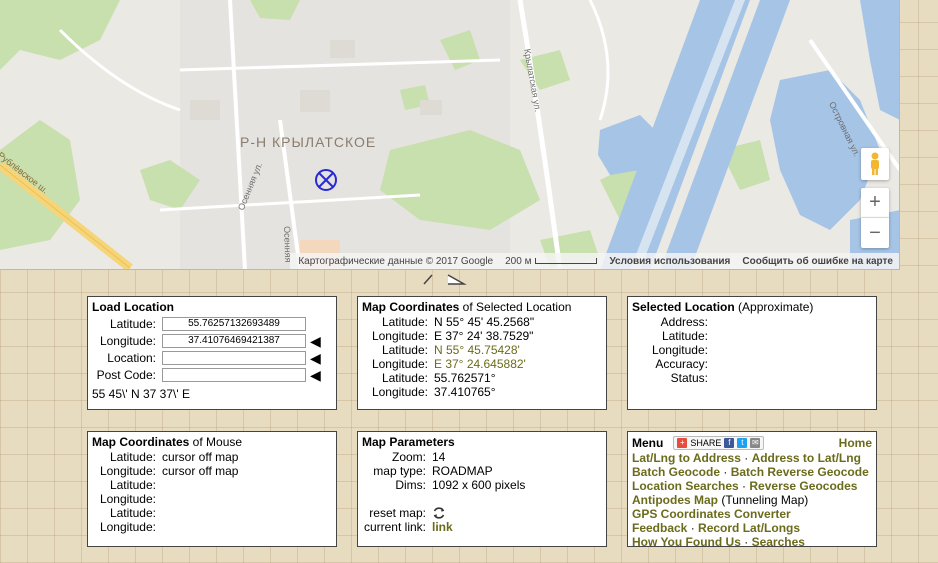 The image size is (938, 563). What do you see at coordinates (399, 471) in the screenshot?
I see `maptype-label: map type:` at bounding box center [399, 471].